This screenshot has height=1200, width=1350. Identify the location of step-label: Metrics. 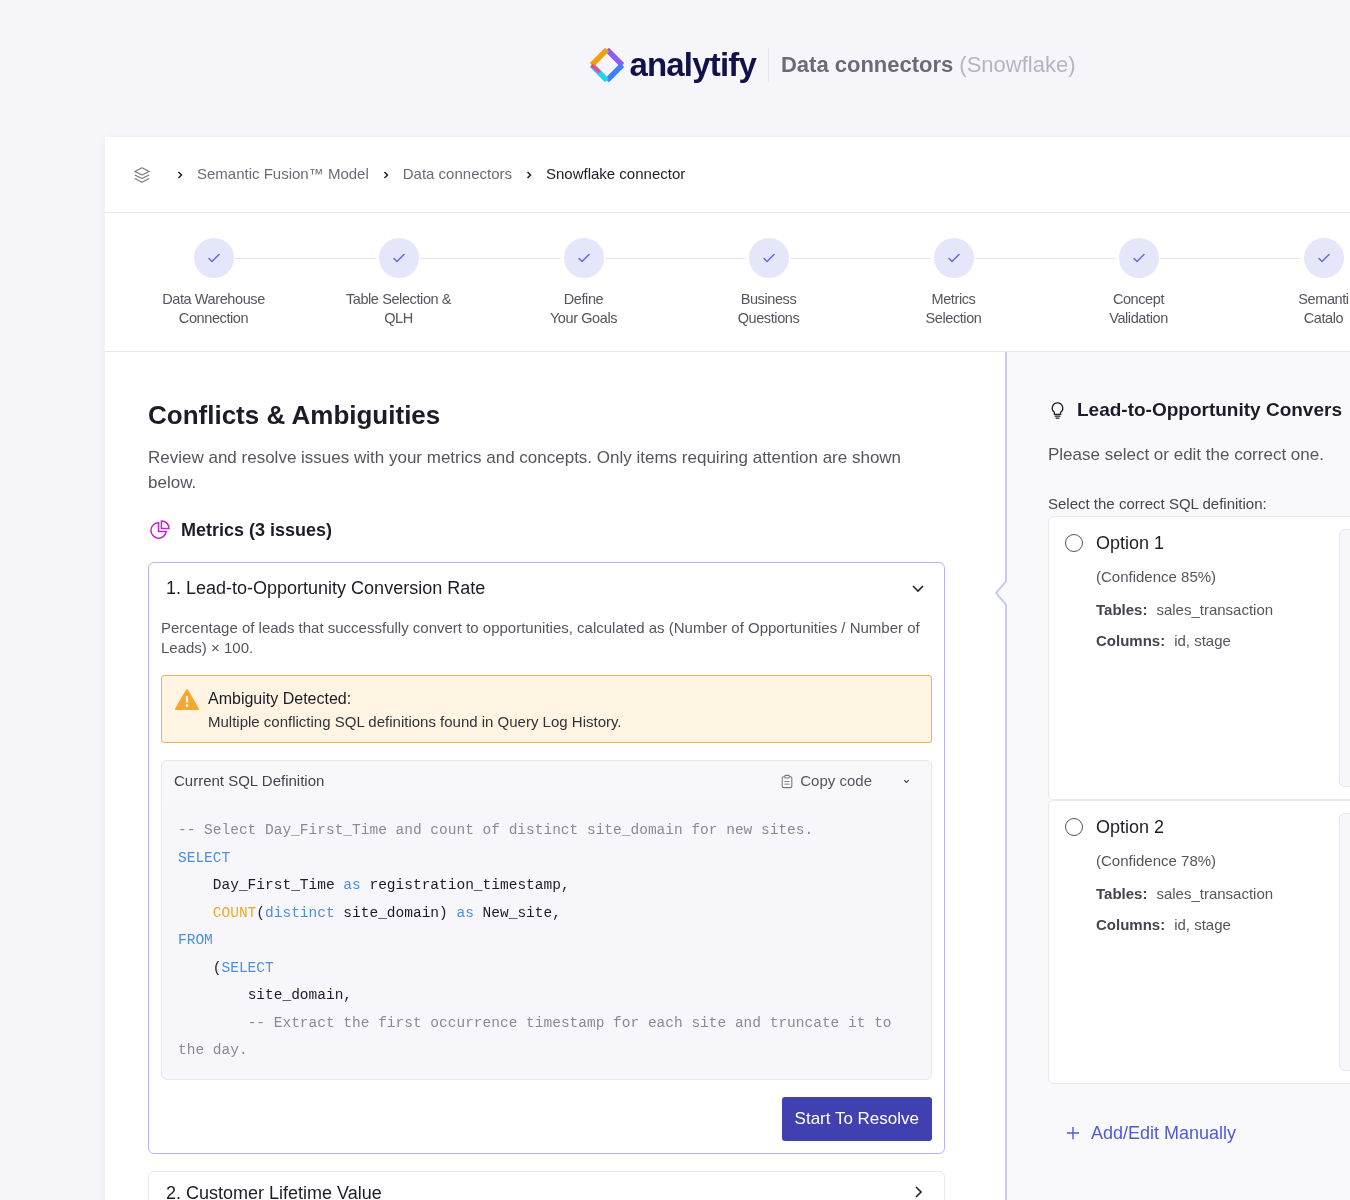
(953, 299).